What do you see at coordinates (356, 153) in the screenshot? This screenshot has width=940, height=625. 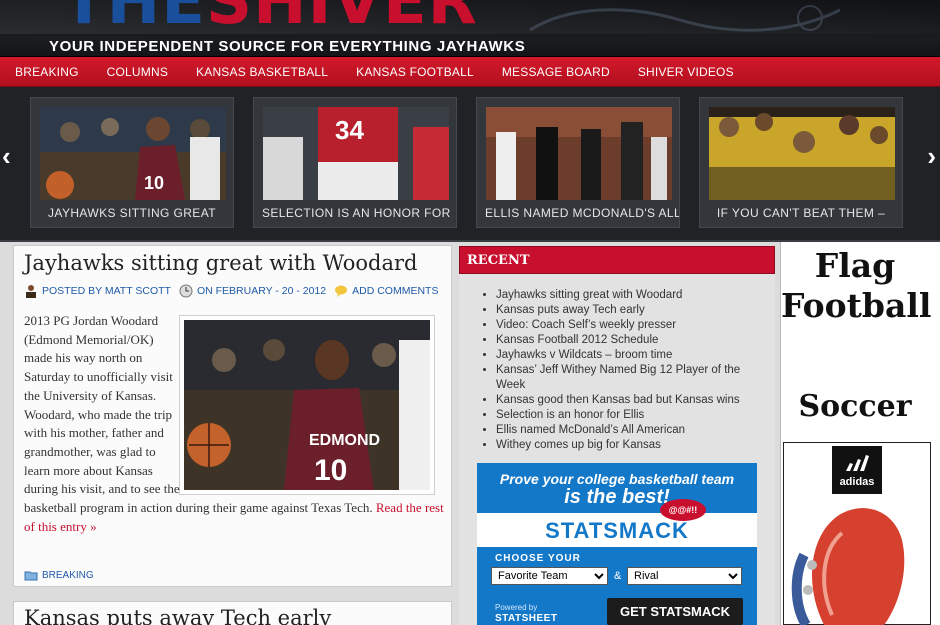 I see `slide-image: 34` at bounding box center [356, 153].